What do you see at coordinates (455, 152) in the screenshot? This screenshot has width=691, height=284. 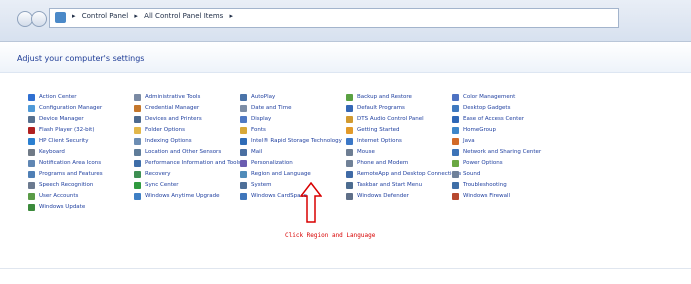 I see `network-icon` at bounding box center [455, 152].